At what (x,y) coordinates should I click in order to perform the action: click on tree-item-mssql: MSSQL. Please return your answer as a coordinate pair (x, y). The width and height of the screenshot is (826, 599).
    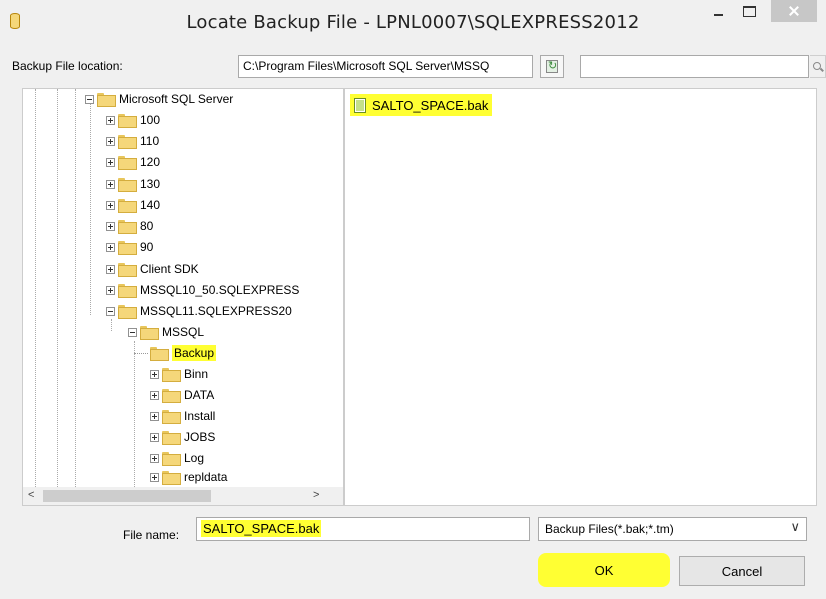
    Looking at the image, I should click on (166, 332).